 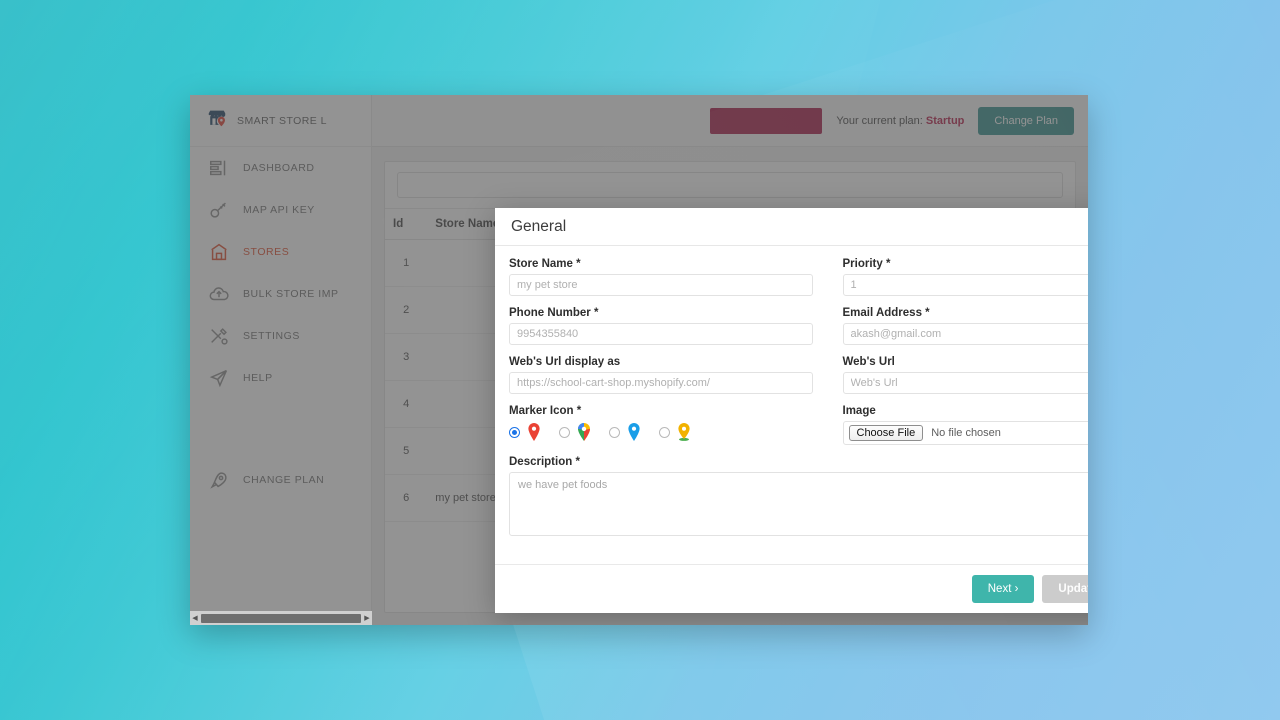 I want to click on marker-google-icon, so click(x=584, y=432).